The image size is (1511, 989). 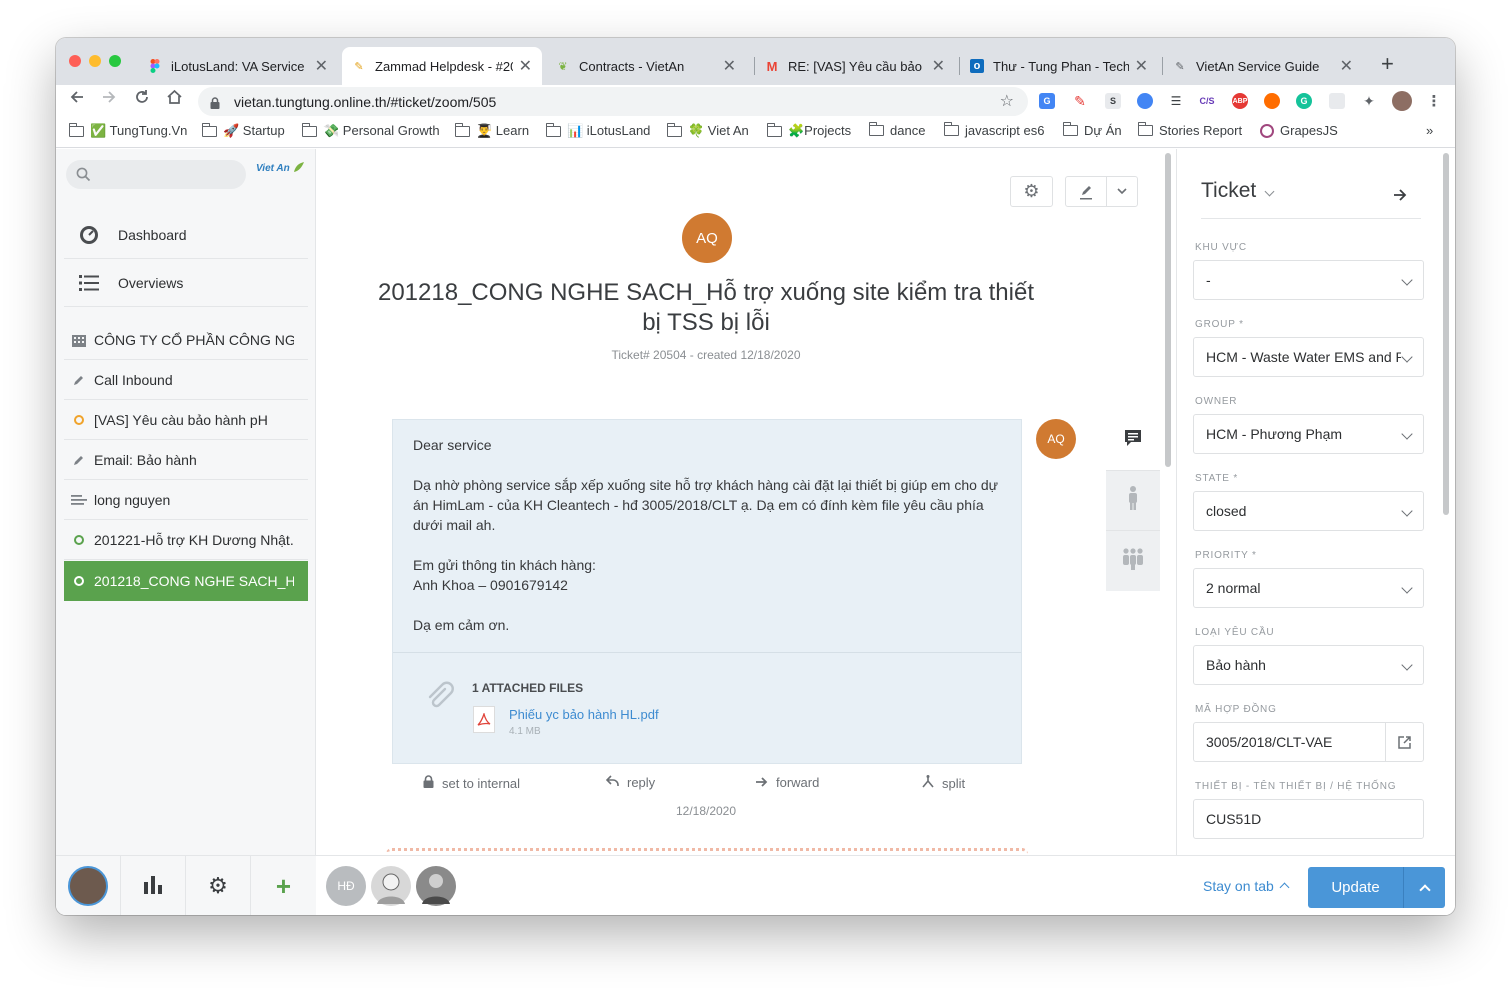 What do you see at coordinates (1189, 130) in the screenshot?
I see `bookmark-item: Stories Report` at bounding box center [1189, 130].